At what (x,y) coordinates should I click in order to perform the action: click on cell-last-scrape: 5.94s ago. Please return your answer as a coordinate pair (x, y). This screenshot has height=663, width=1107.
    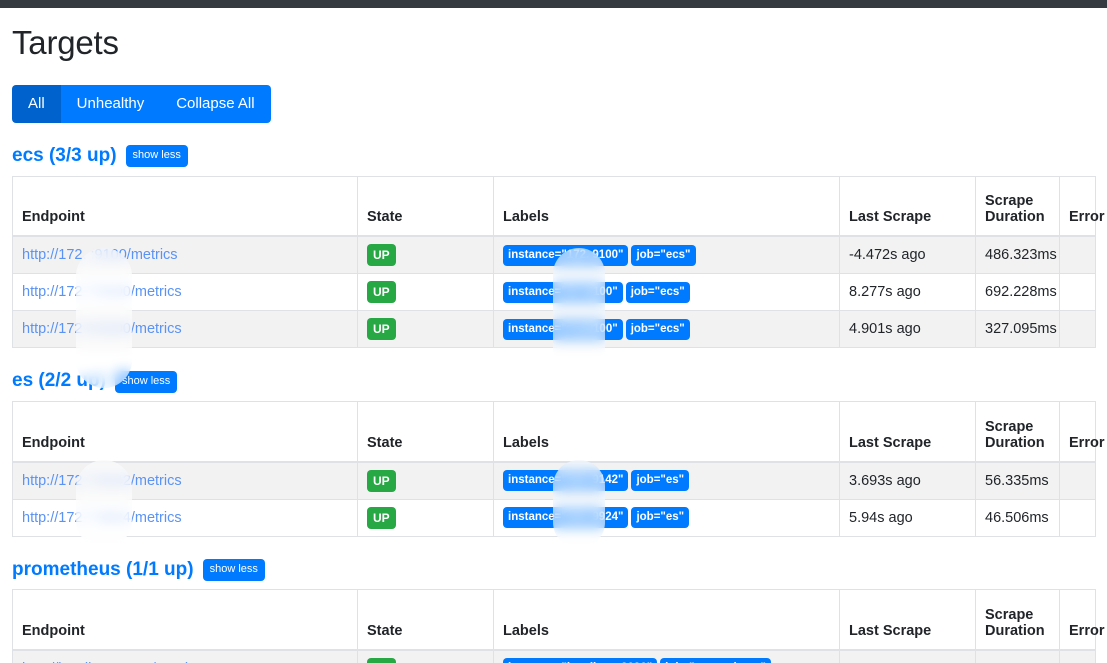
    Looking at the image, I should click on (907, 517).